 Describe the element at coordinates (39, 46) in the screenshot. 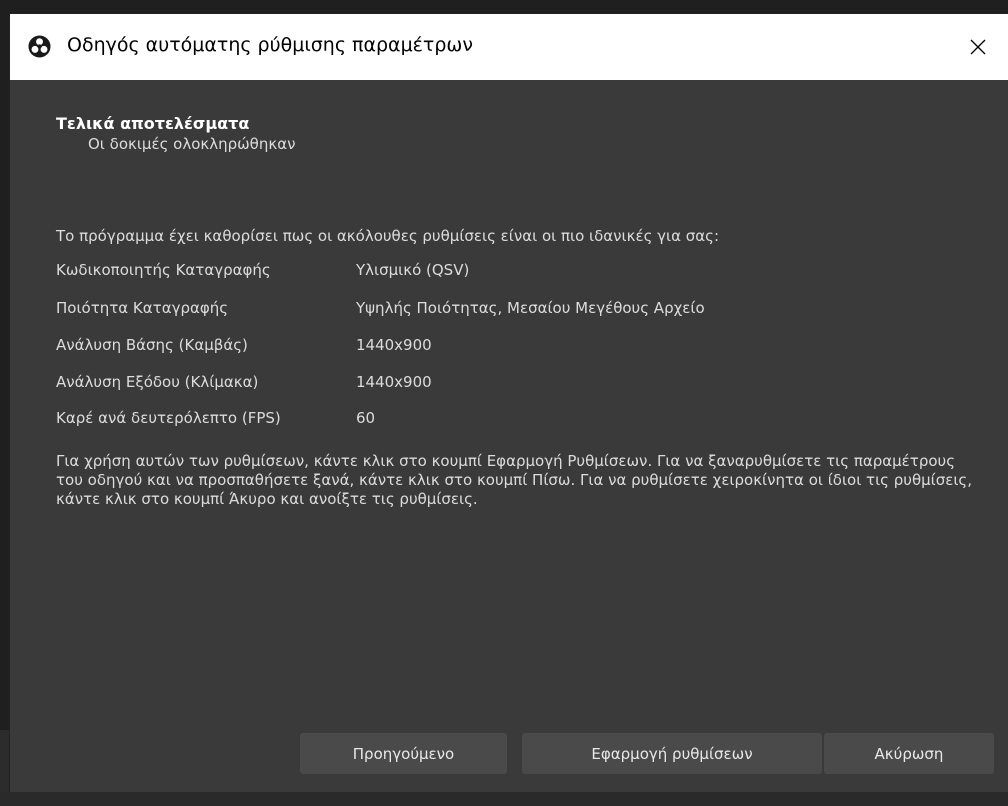

I see `obs-logo-icon` at that location.